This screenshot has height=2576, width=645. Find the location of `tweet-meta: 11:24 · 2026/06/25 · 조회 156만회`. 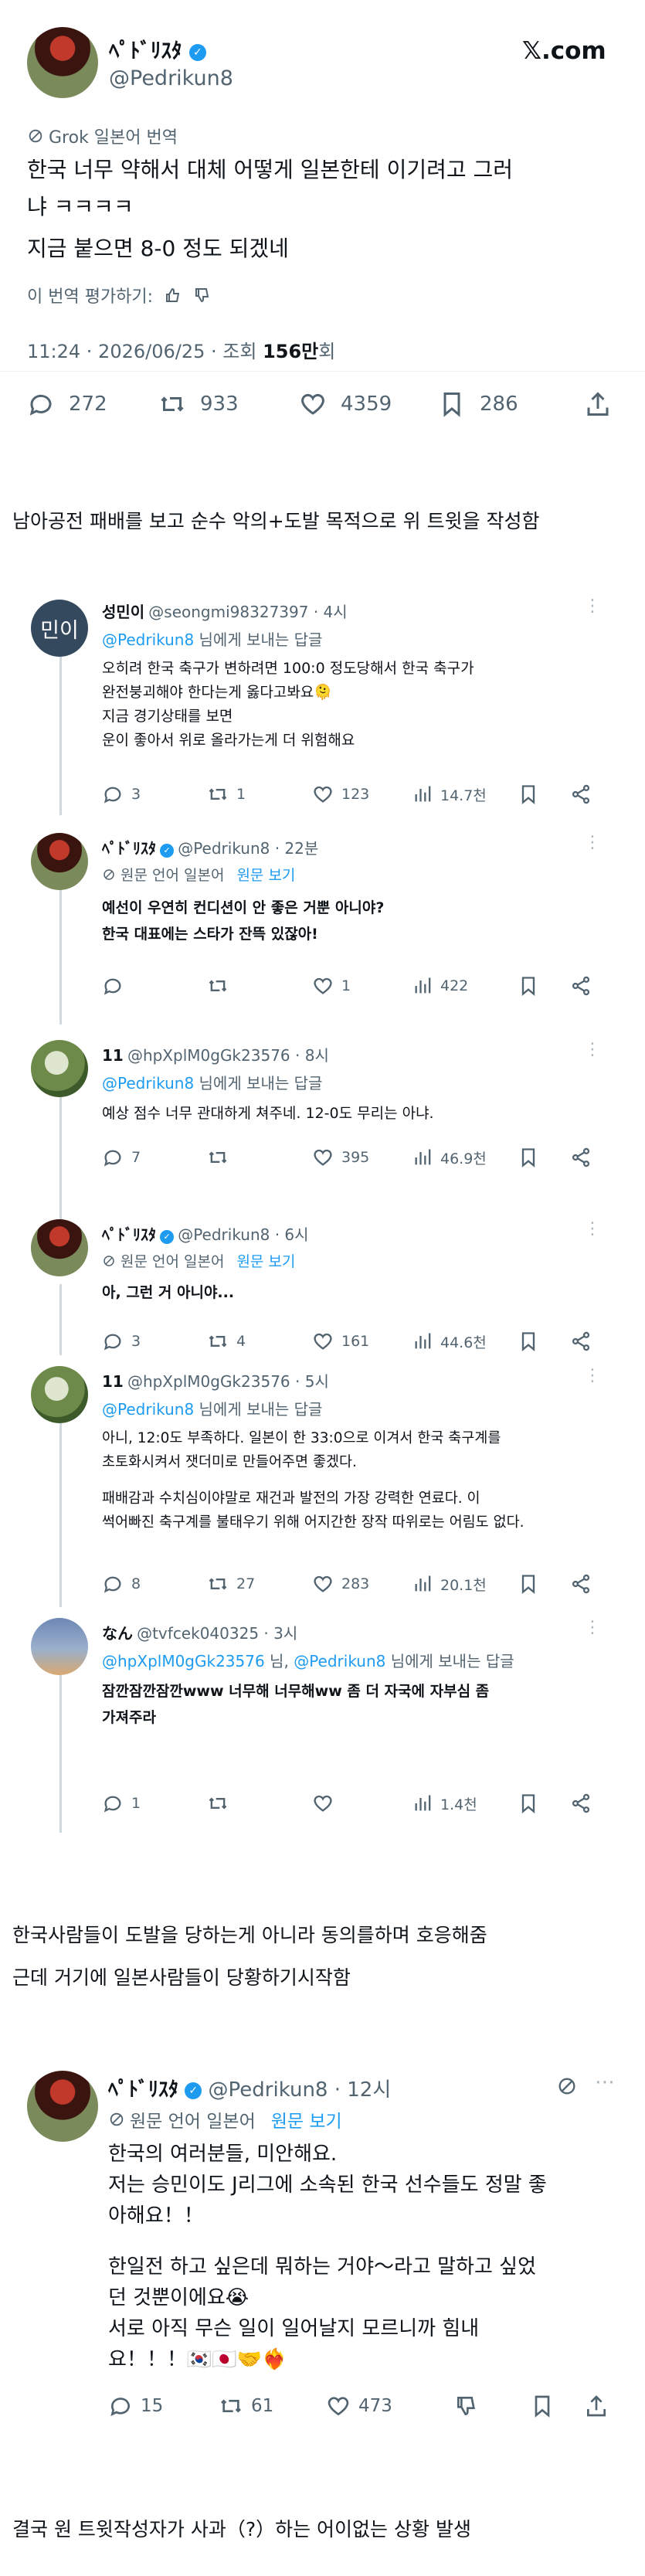

tweet-meta: 11:24 · 2026/06/25 · 조회 156만회 is located at coordinates (181, 351).